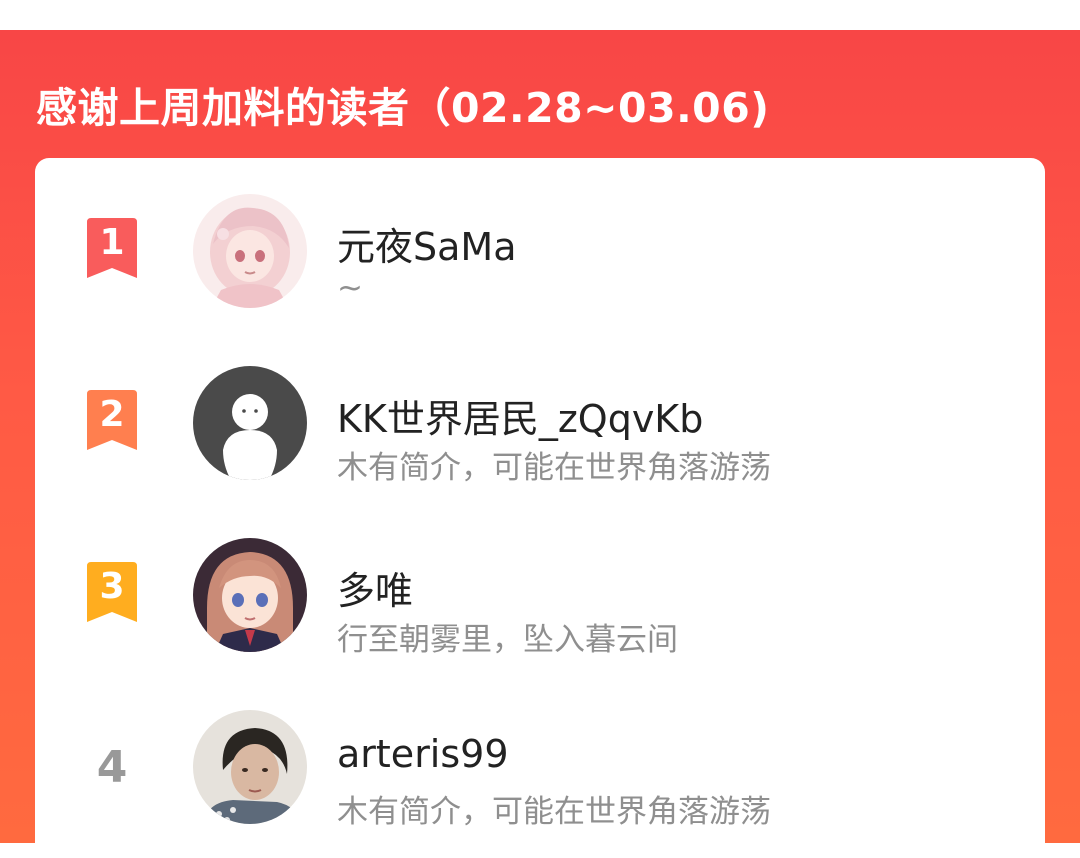  I want to click on top-strip, so click(540, 15).